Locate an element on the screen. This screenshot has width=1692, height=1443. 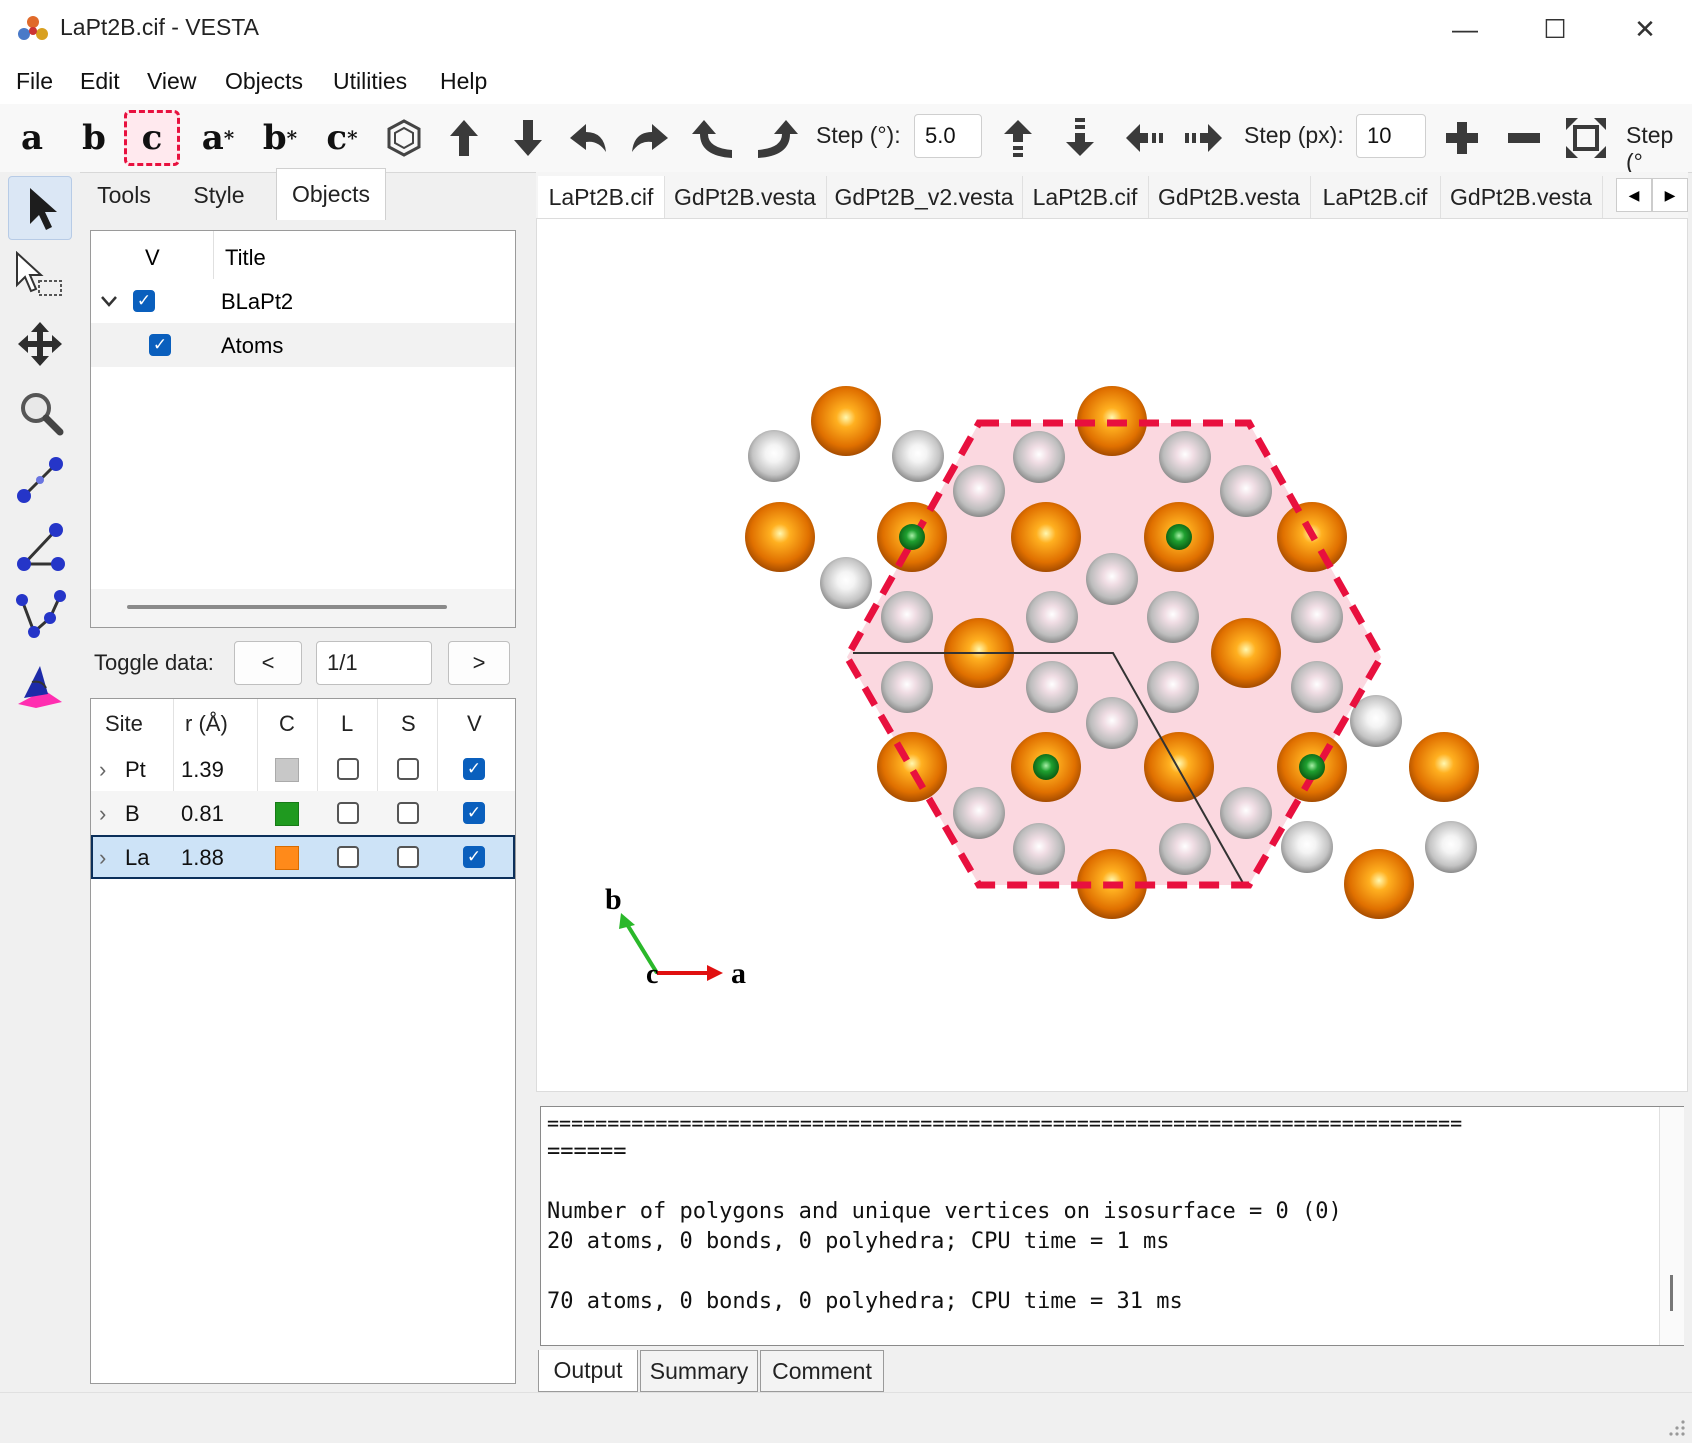
polyhedron-view-button is located at coordinates (404, 138).